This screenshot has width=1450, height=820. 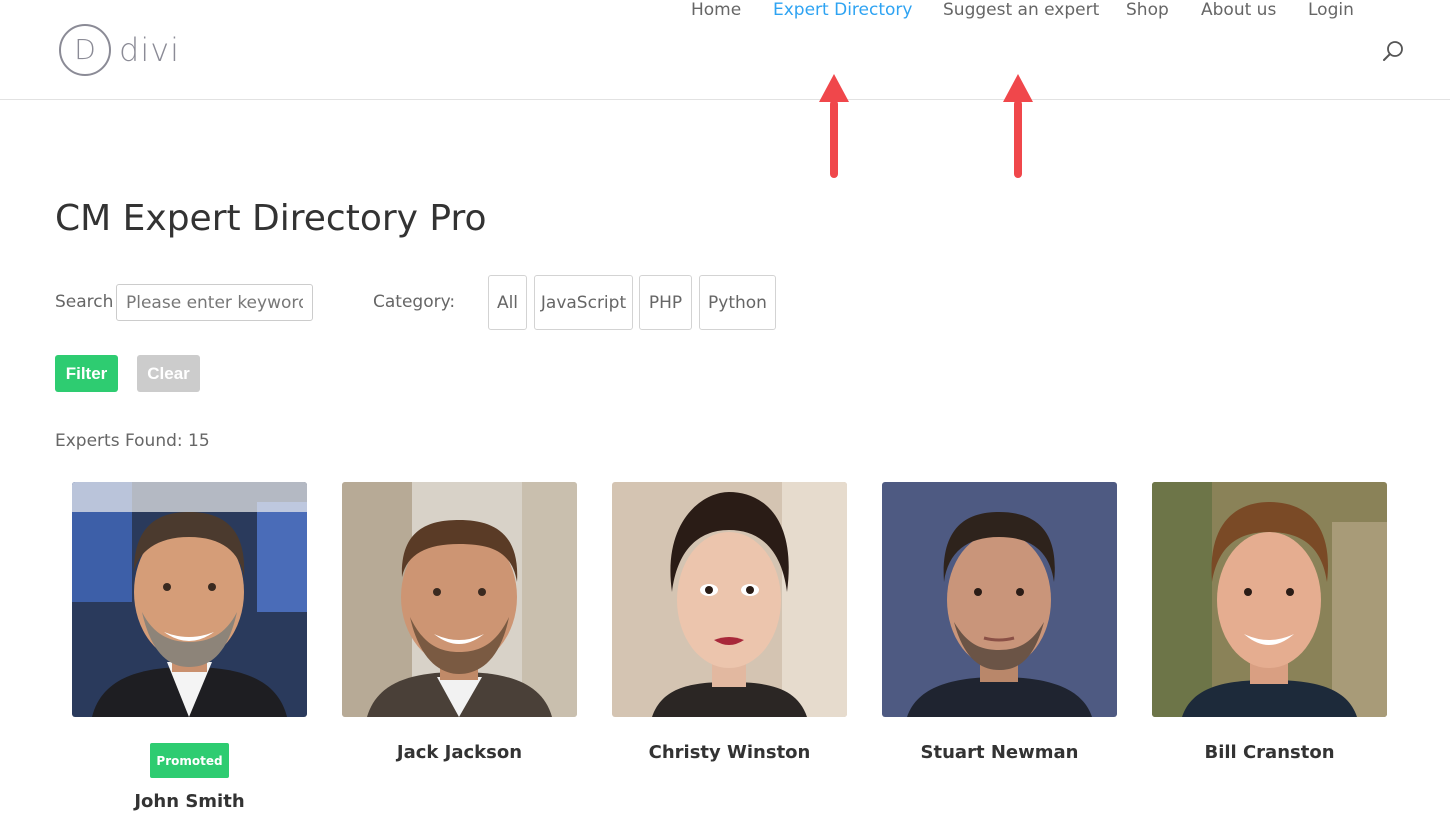 I want to click on filter-button: Filter, so click(x=86, y=373).